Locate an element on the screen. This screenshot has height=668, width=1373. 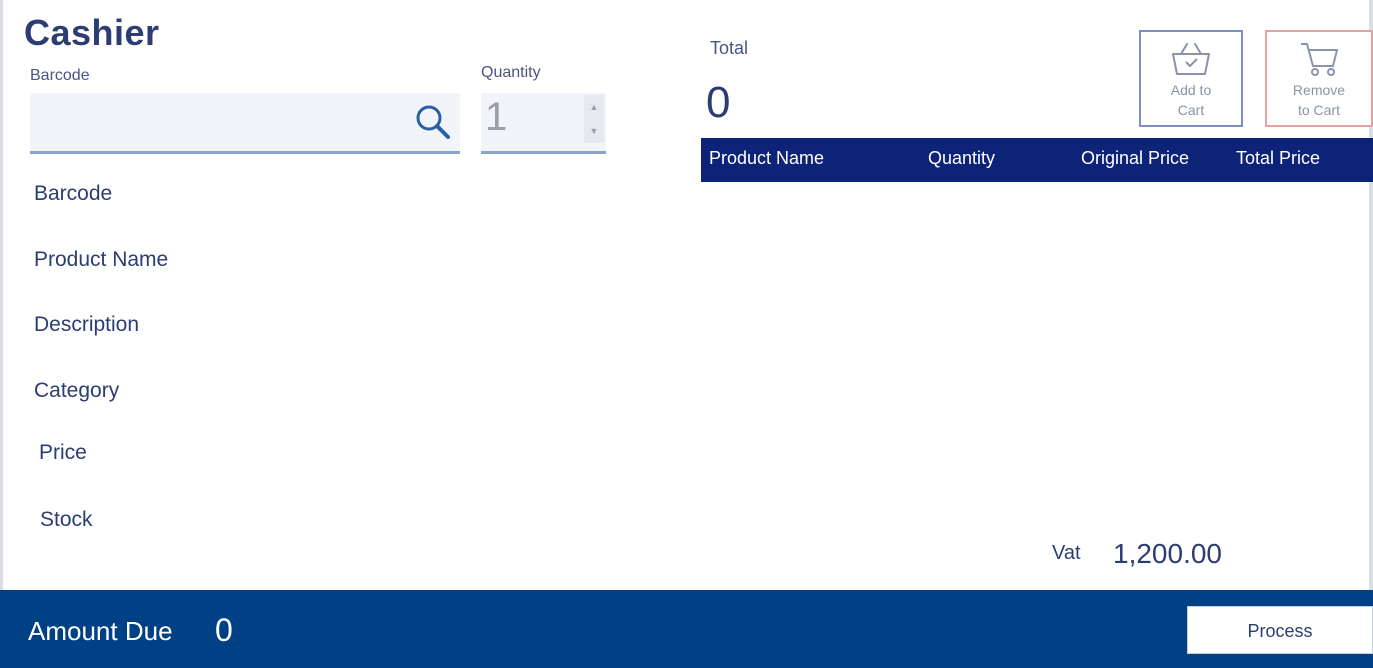
footer-bar: Amount Due 0 Process is located at coordinates (686, 629).